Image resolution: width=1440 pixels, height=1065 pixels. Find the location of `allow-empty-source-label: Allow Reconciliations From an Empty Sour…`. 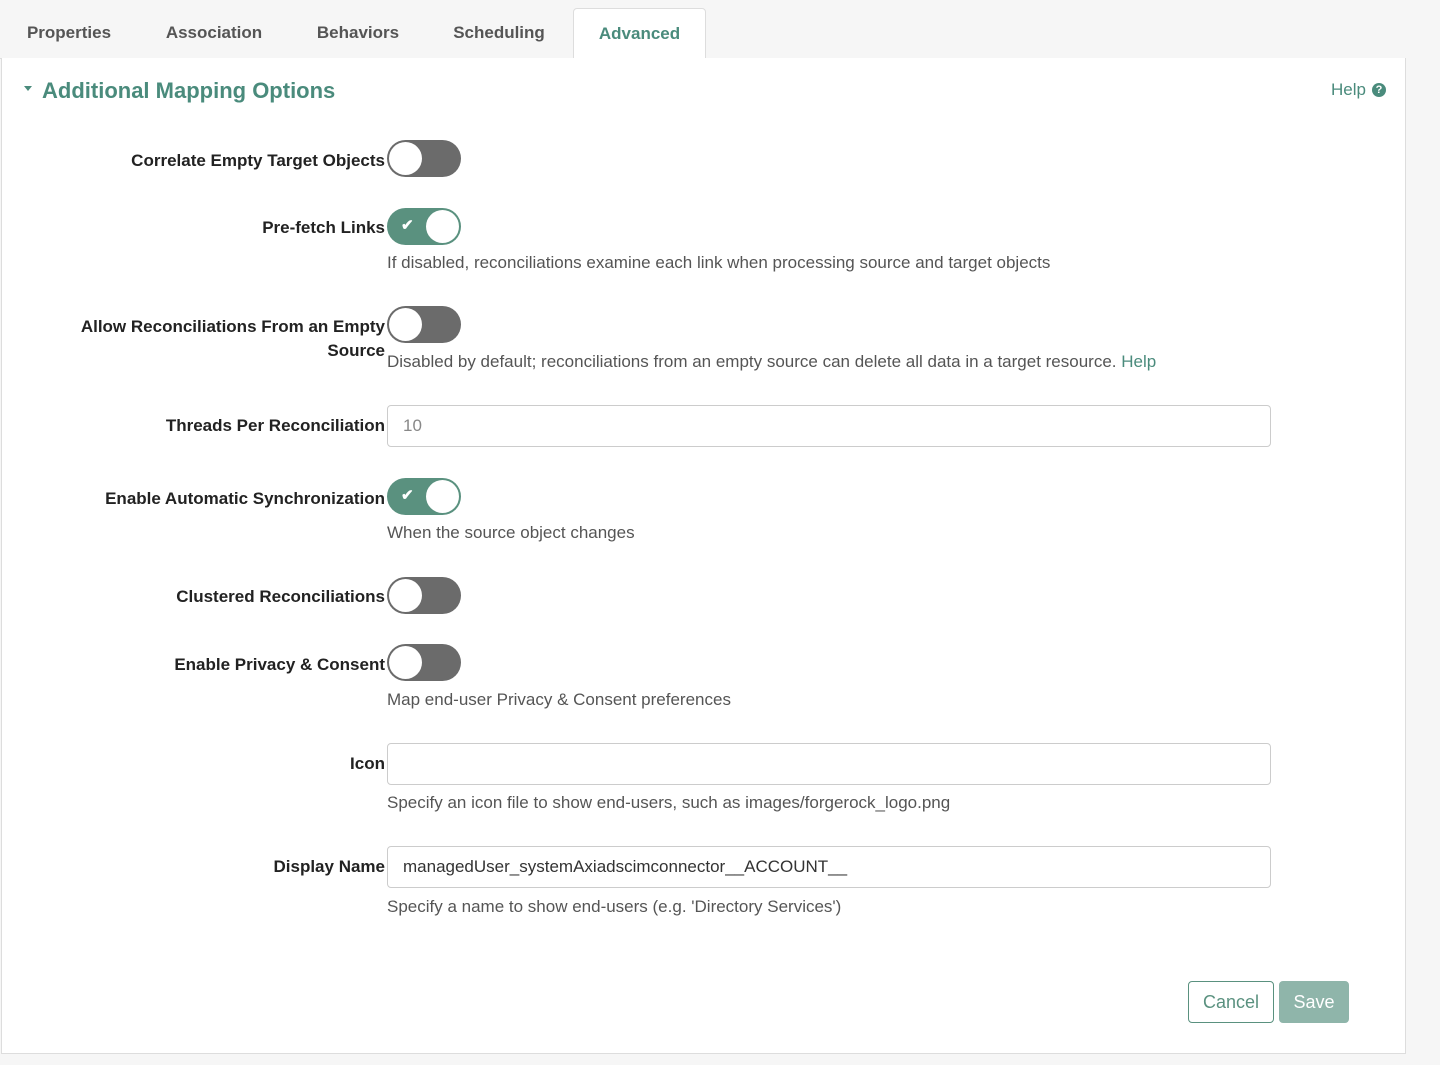

allow-empty-source-label: Allow Reconciliations From an Empty Sour… is located at coordinates (215, 339).